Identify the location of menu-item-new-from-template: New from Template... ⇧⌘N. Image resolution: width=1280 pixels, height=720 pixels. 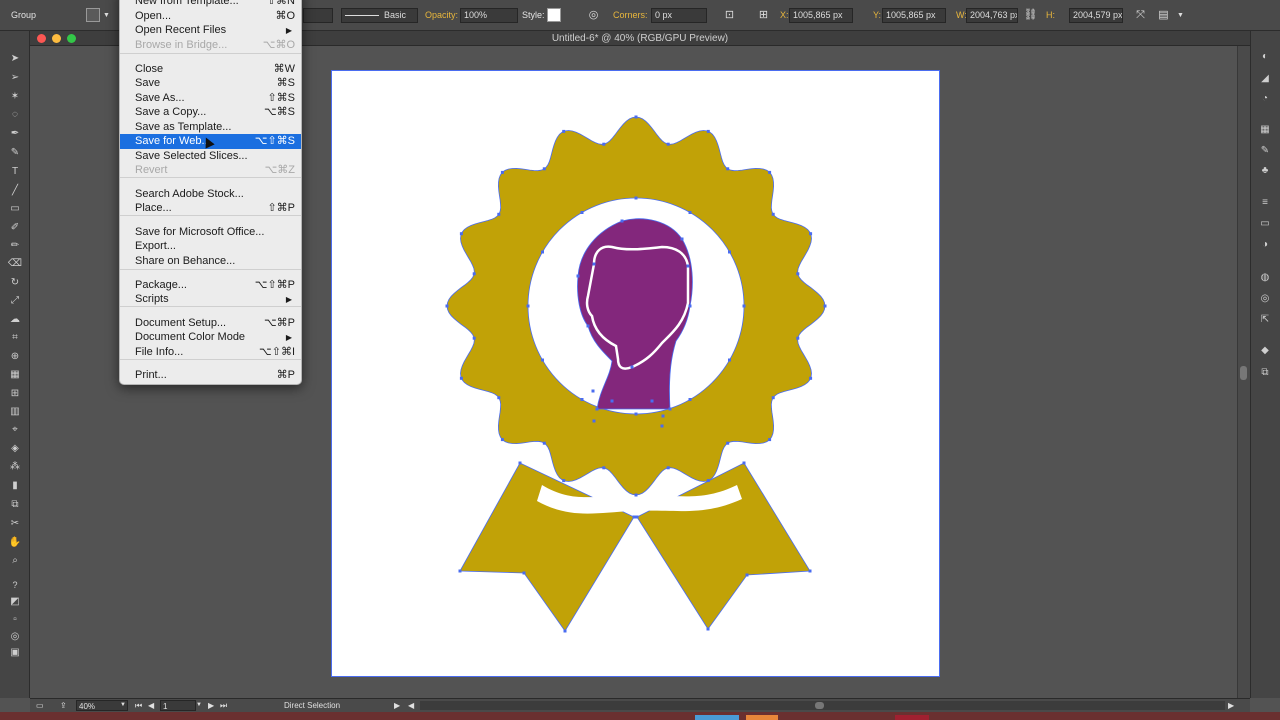
(210, 4).